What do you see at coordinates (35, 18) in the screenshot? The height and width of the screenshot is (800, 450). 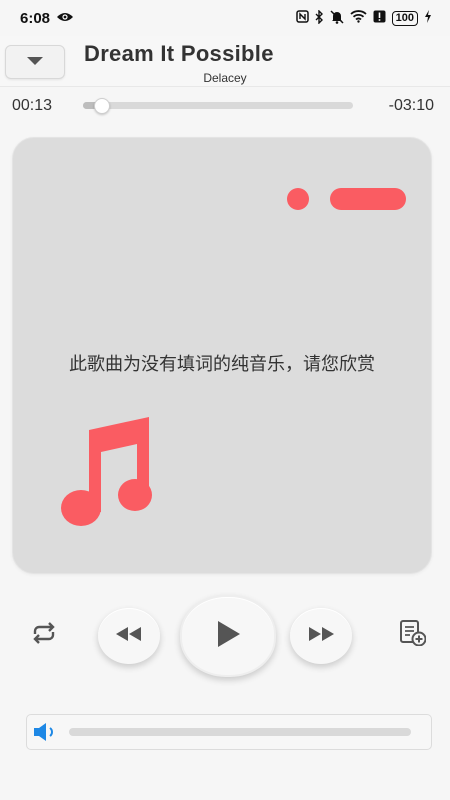 I see `status-time: 6:08` at bounding box center [35, 18].